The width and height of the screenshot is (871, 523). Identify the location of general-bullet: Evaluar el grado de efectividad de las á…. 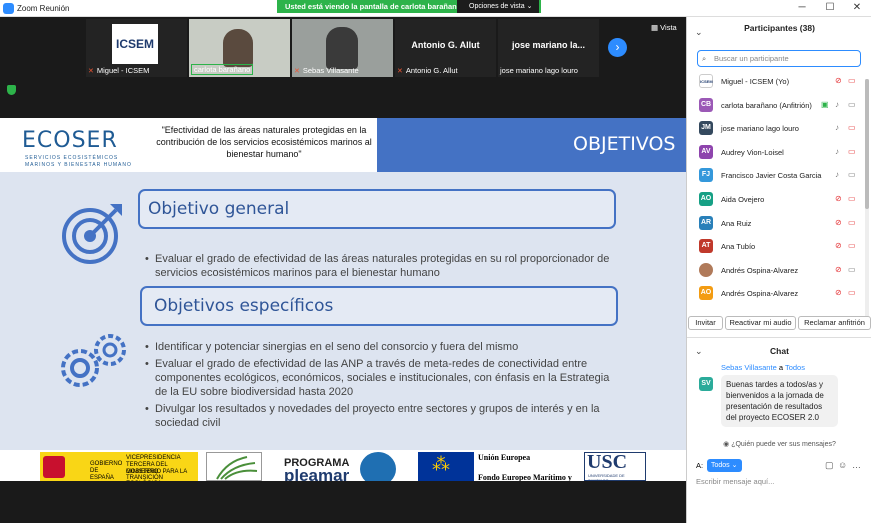
(380, 266).